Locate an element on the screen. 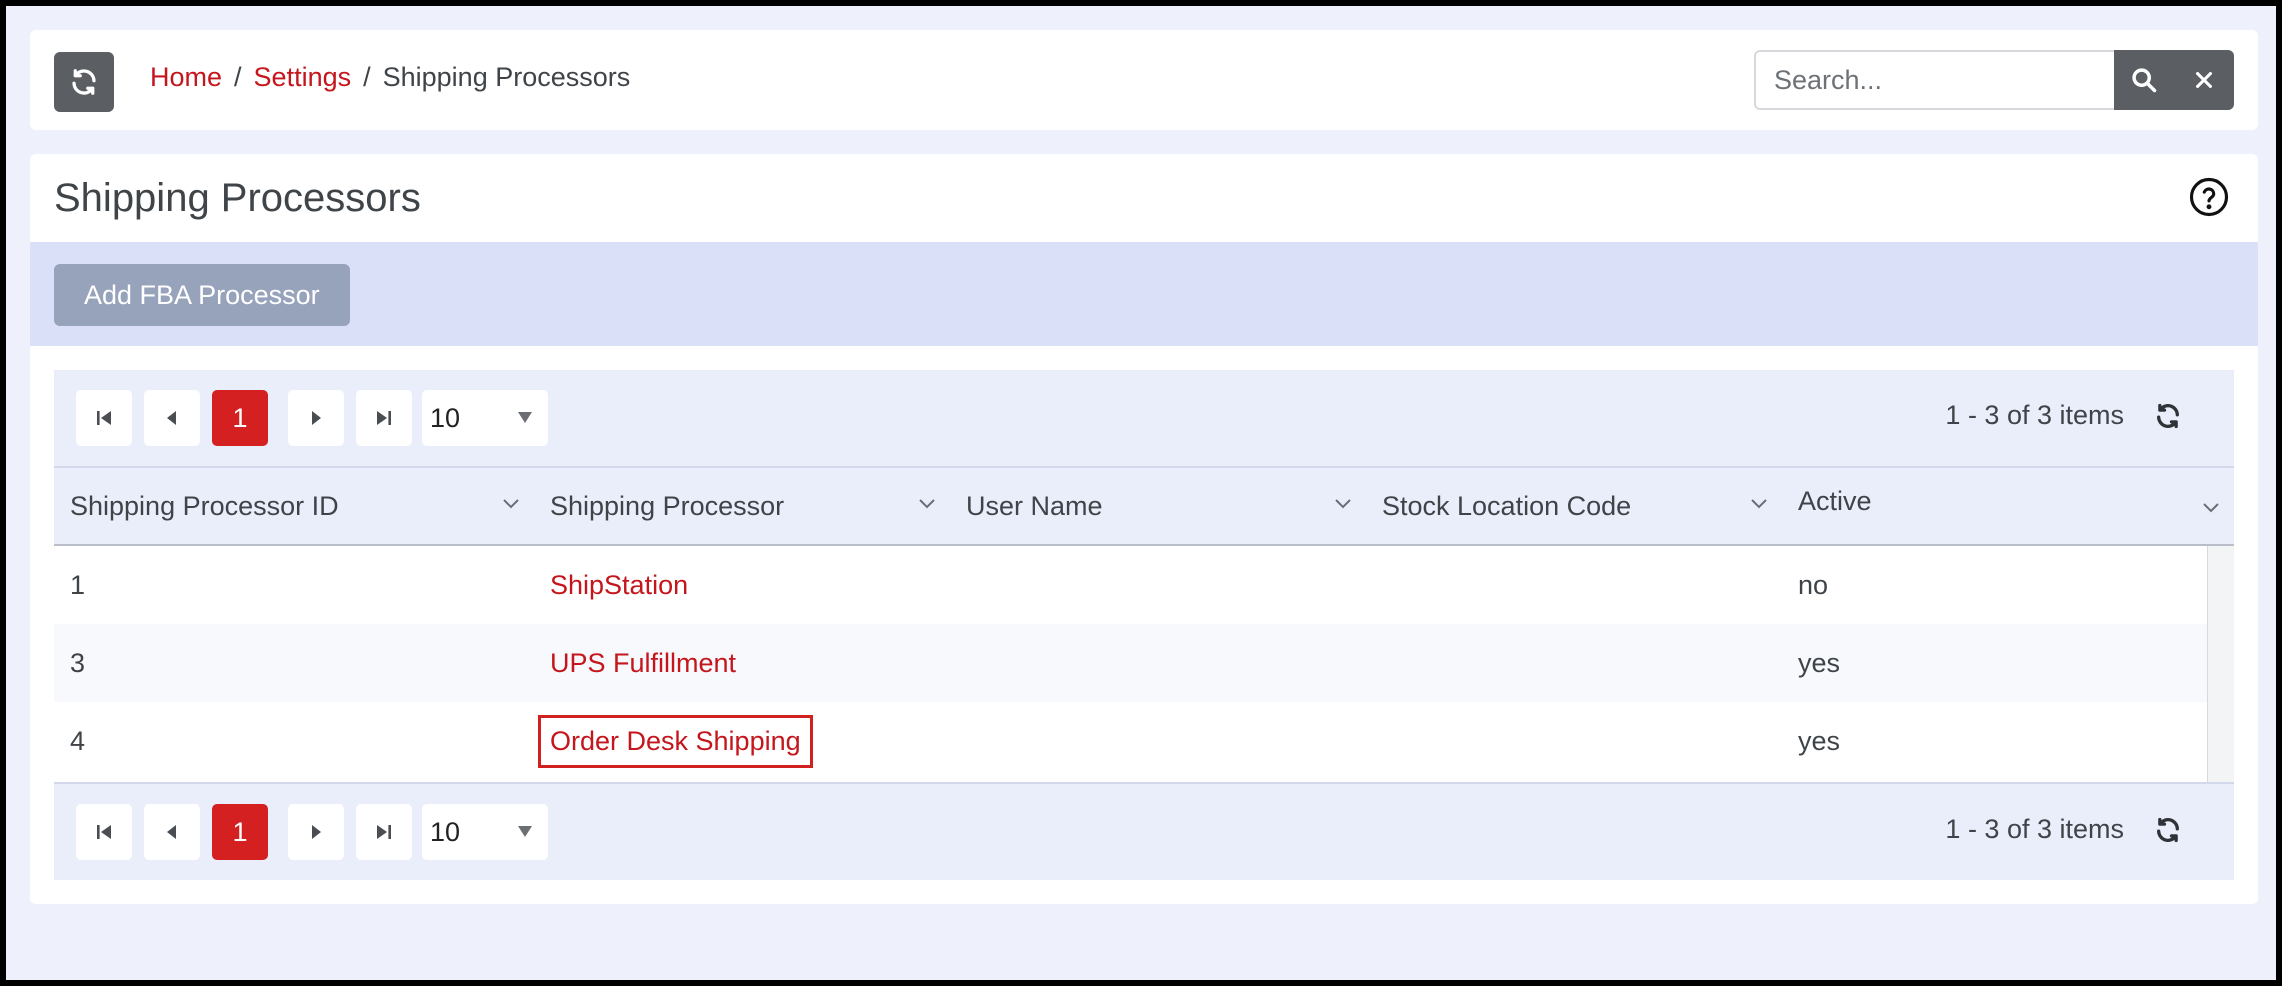  processor-link: Order Desk Shipping is located at coordinates (675, 741).